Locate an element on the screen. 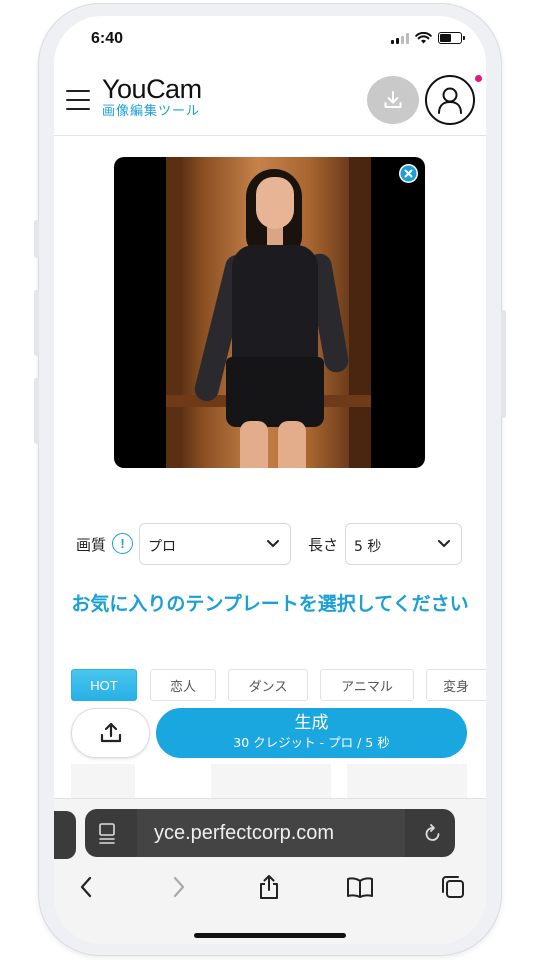 The image size is (540, 960). upload-icon is located at coordinates (110, 732).